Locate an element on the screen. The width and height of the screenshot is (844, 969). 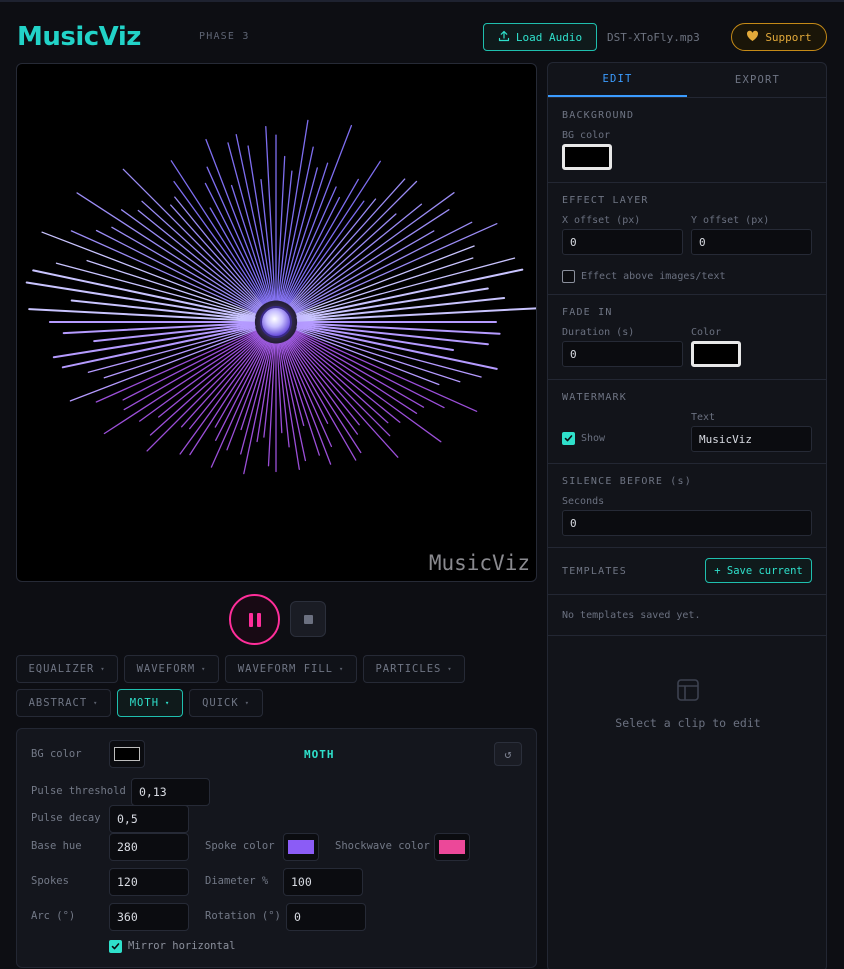
support-button: Support is located at coordinates (779, 37).